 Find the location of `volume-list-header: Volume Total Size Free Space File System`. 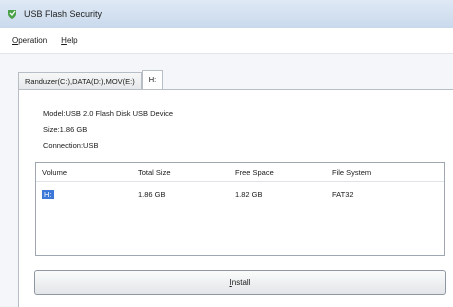

volume-list-header: Volume Total Size Free Space File System is located at coordinates (240, 172).